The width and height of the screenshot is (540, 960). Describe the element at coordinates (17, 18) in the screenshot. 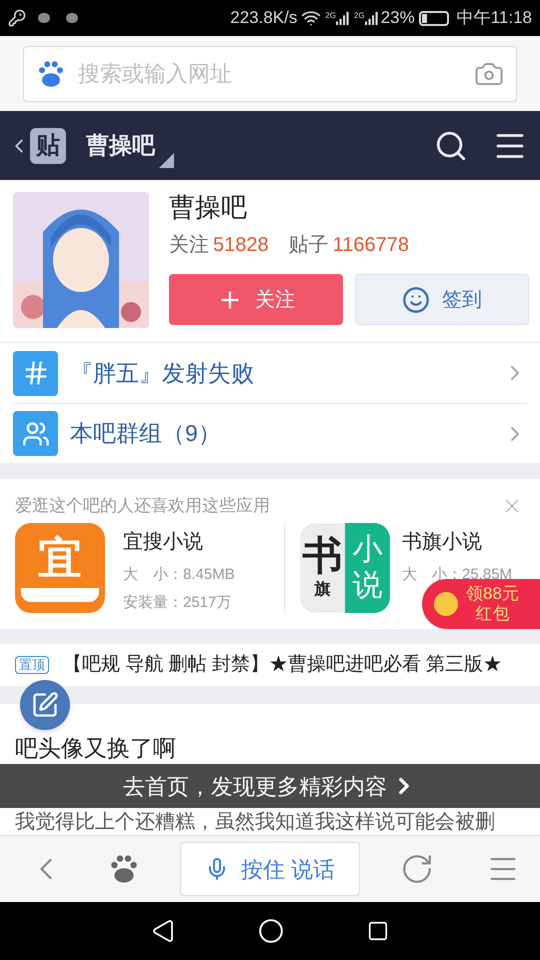

I see `key-icon` at that location.